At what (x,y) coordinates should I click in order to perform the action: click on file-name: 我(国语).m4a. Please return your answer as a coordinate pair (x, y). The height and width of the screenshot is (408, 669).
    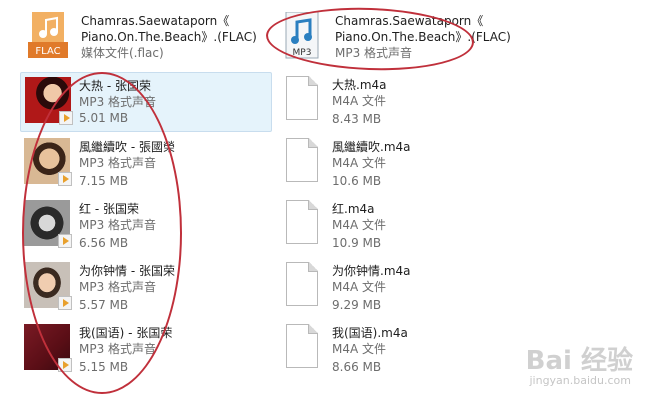
    Looking at the image, I should click on (370, 333).